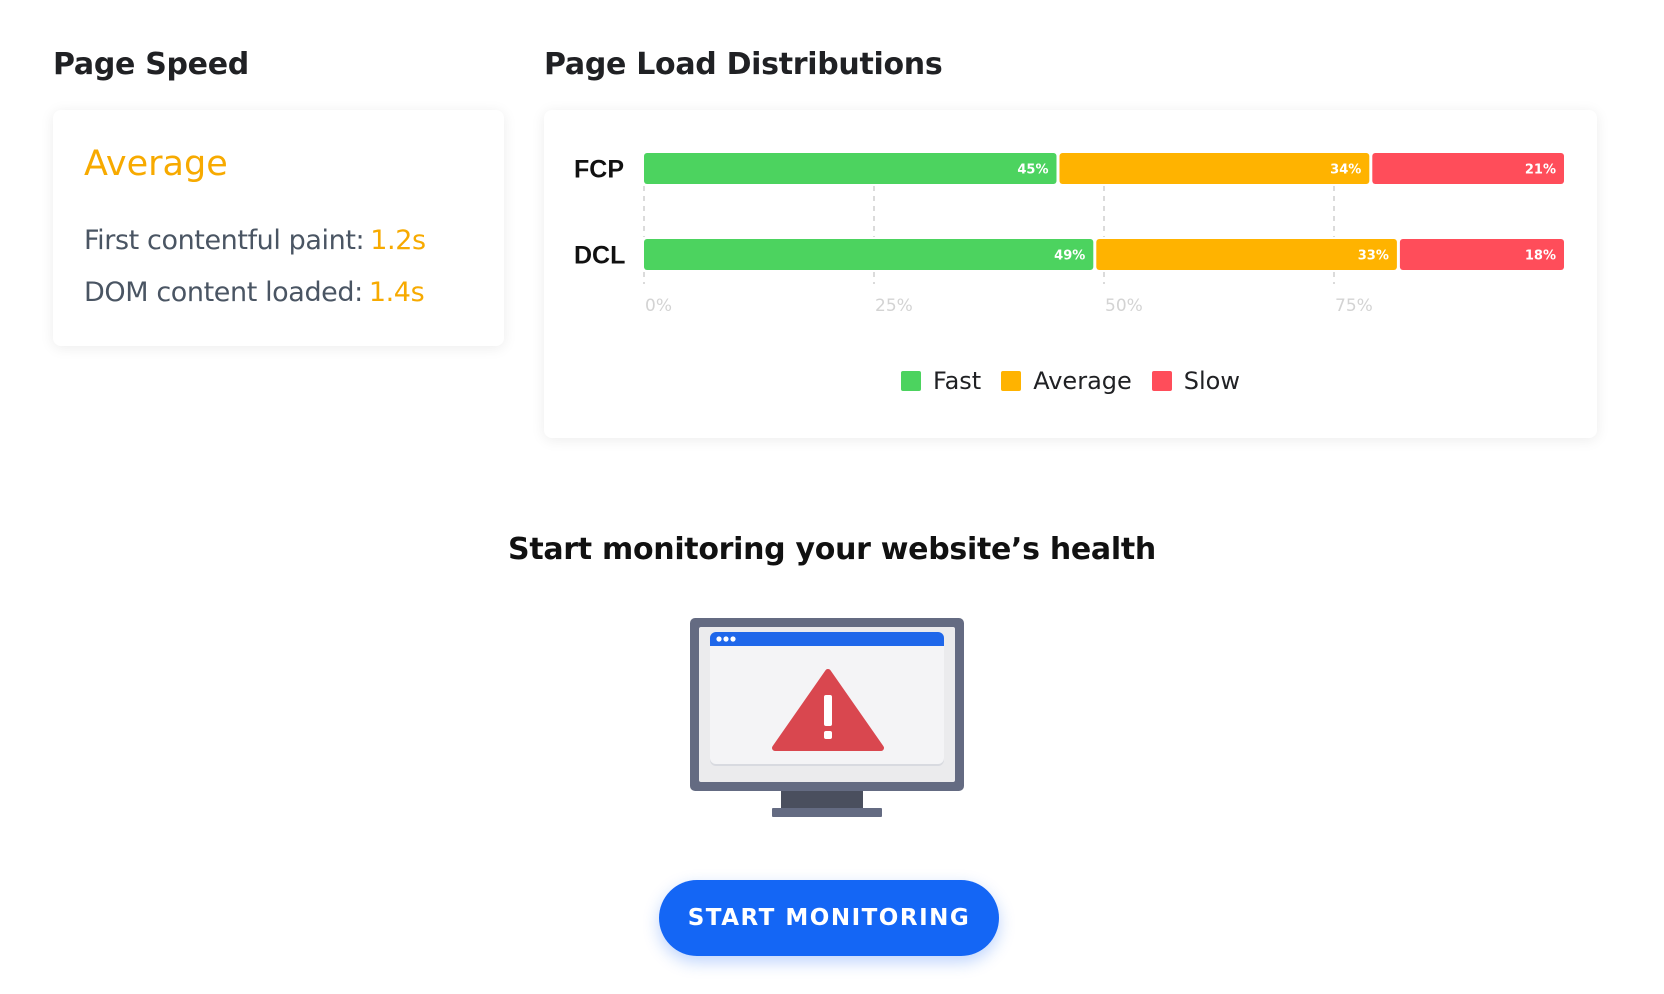  Describe the element at coordinates (1214, 168) in the screenshot. I see `bar-segment-fcp-average` at that location.